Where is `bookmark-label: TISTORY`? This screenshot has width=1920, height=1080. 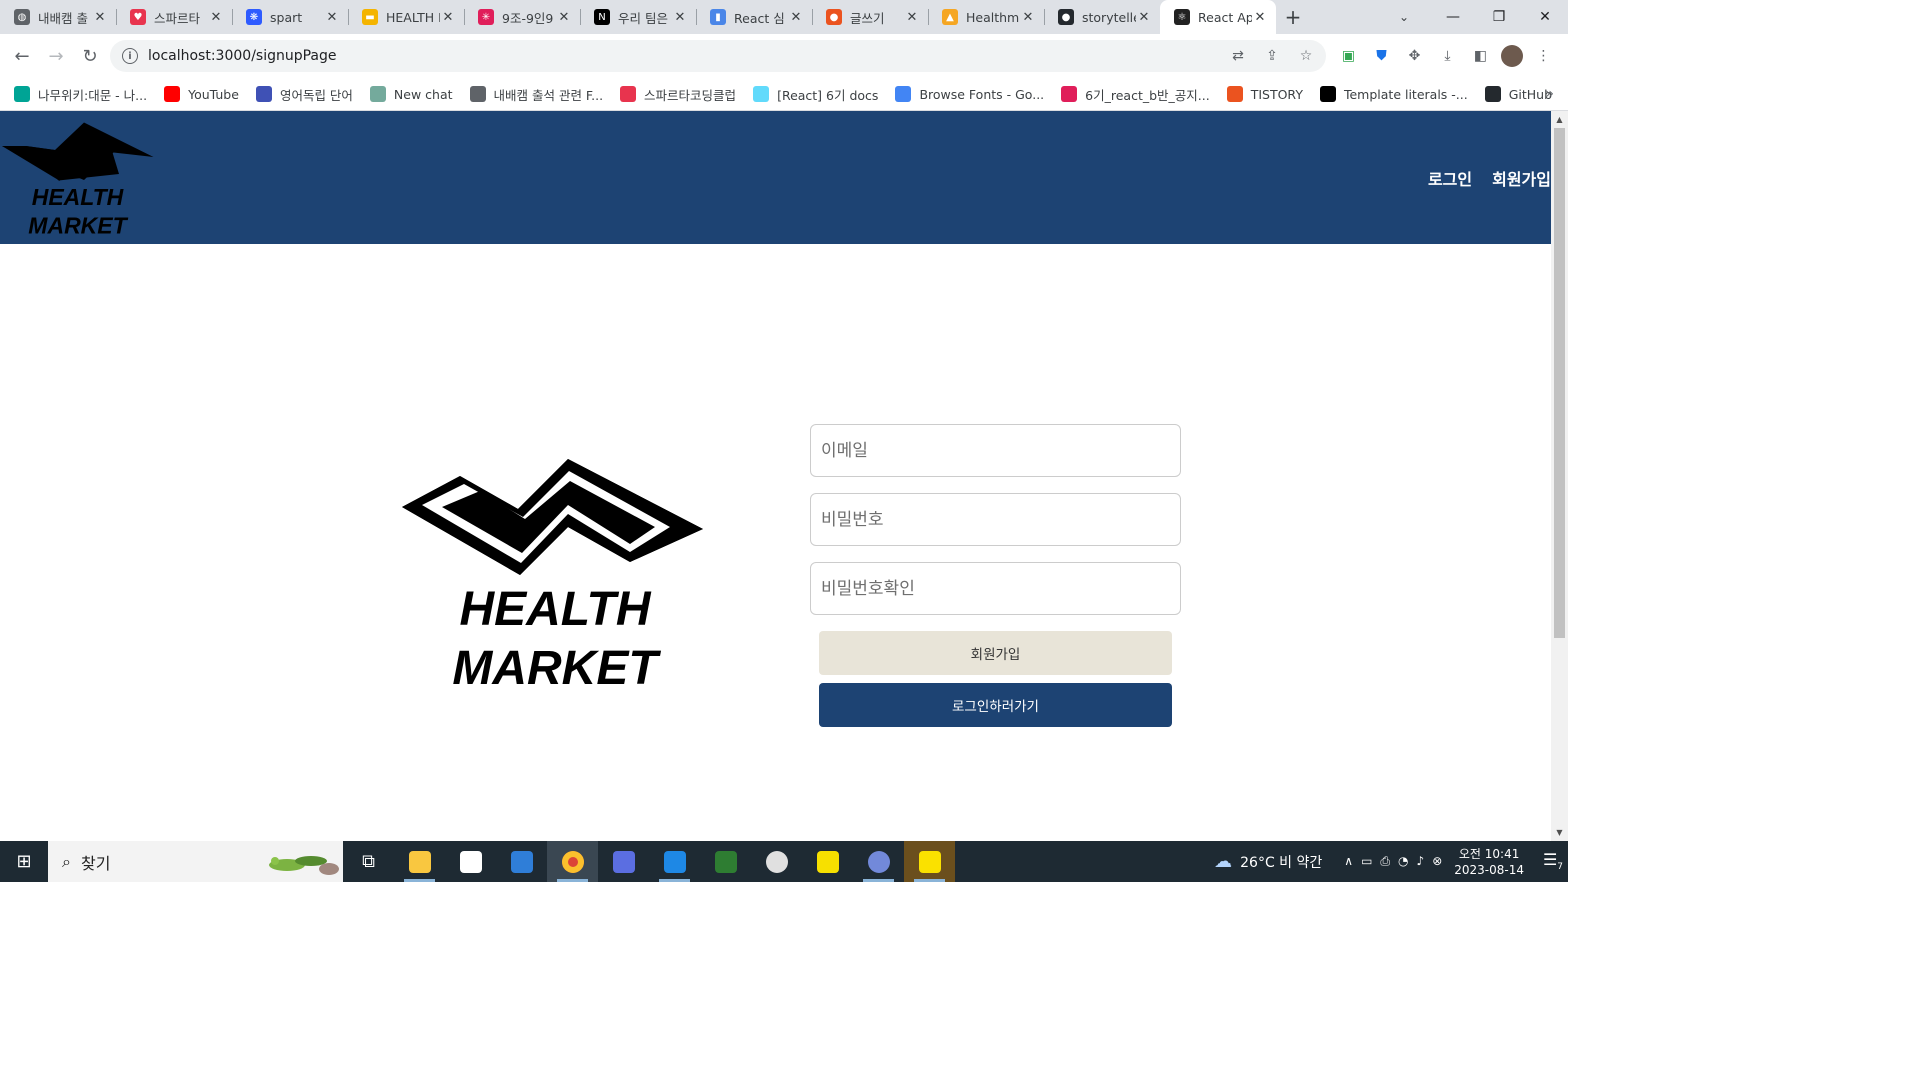
bookmark-label: TISTORY is located at coordinates (1276, 94).